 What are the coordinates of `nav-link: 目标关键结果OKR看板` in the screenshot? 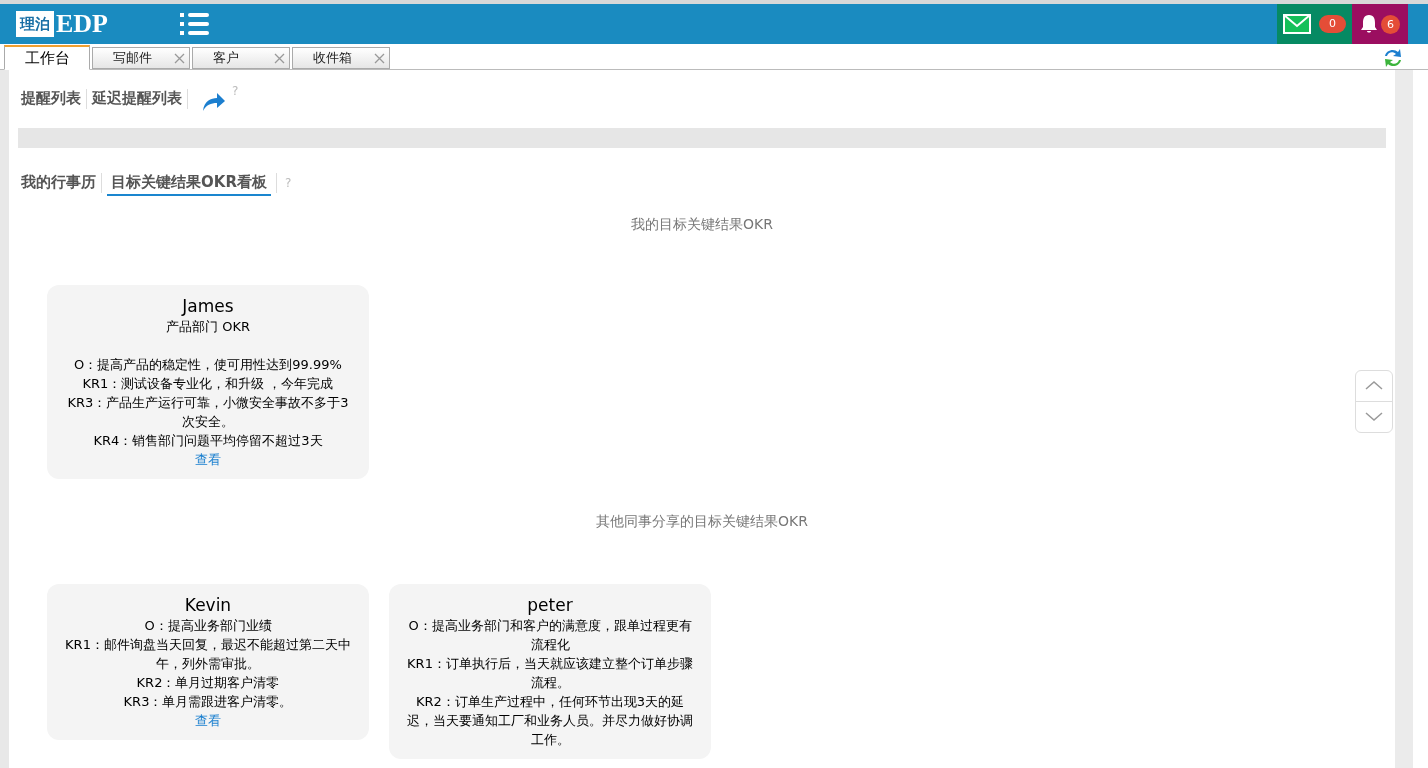 It's located at (189, 183).